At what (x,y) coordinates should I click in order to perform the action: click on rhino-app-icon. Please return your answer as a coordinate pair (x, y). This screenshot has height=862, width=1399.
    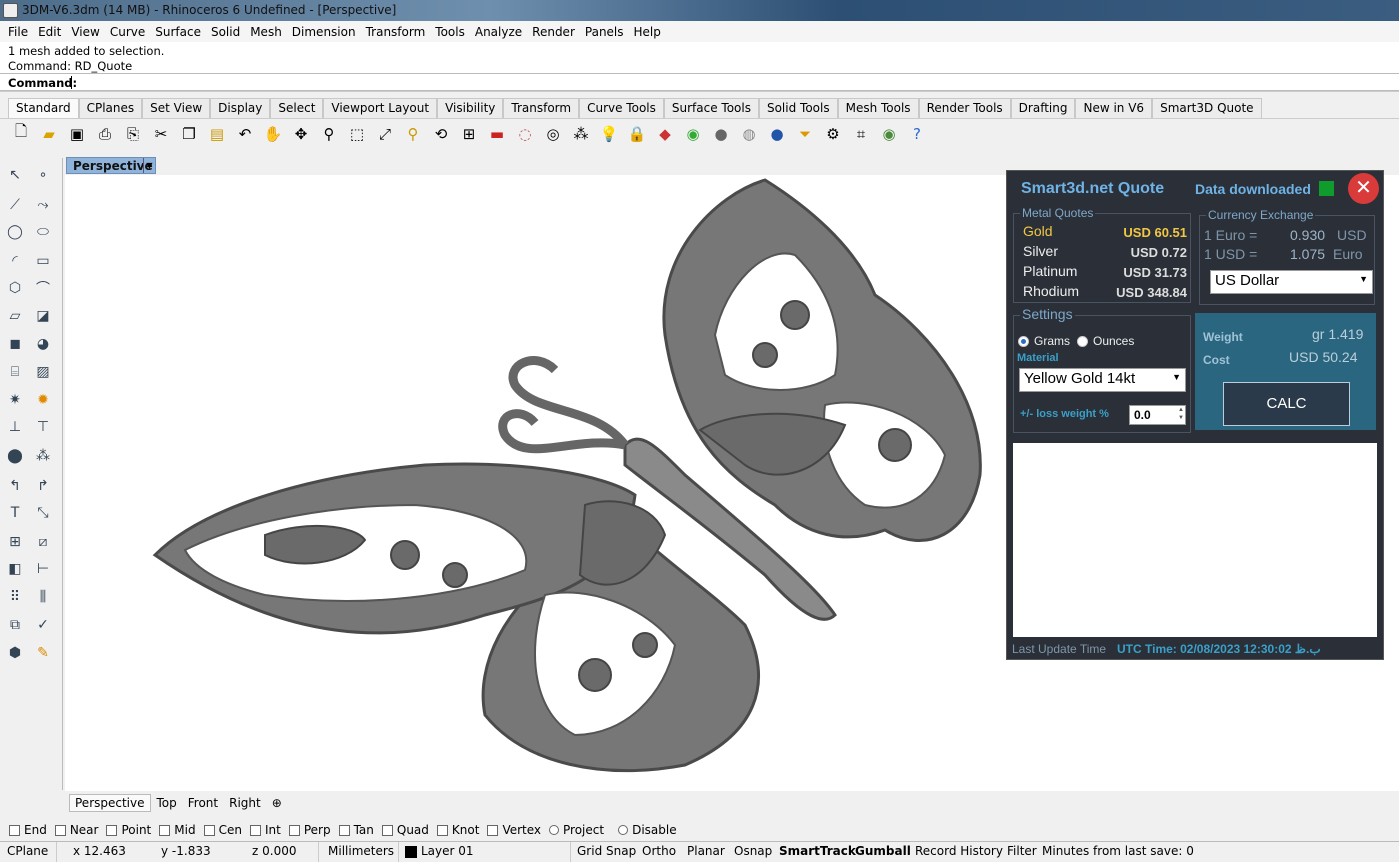
    Looking at the image, I should click on (10, 10).